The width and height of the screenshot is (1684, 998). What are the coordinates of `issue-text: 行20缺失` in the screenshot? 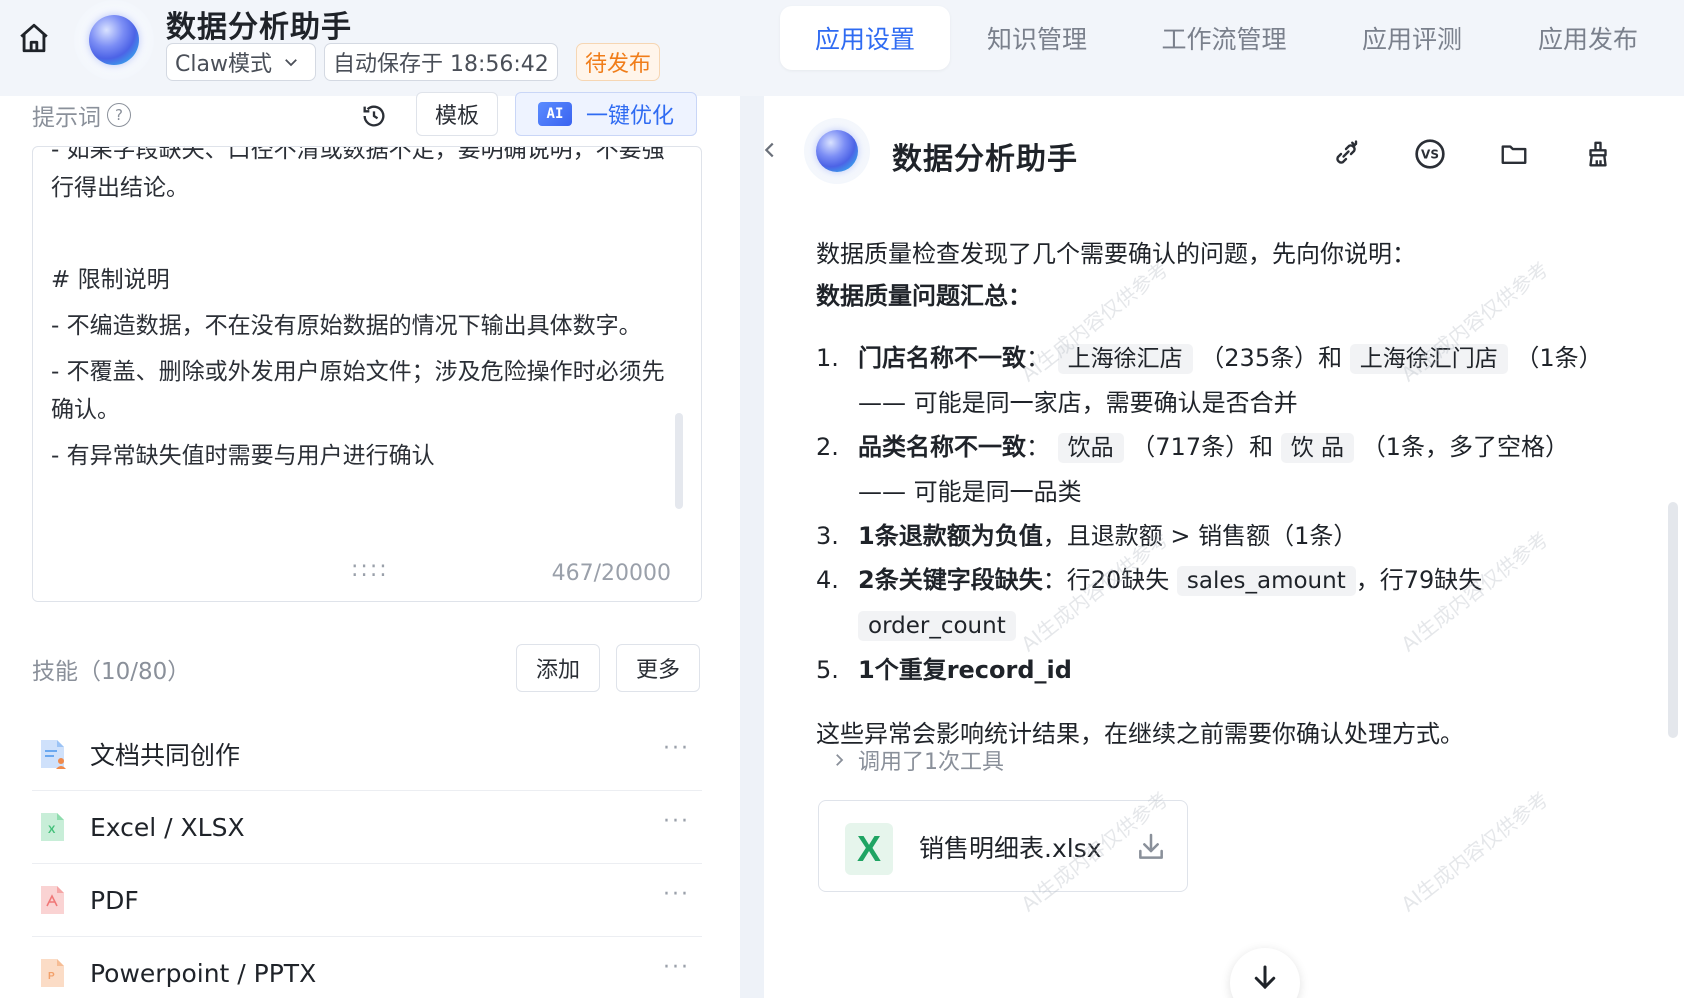 It's located at (1118, 580).